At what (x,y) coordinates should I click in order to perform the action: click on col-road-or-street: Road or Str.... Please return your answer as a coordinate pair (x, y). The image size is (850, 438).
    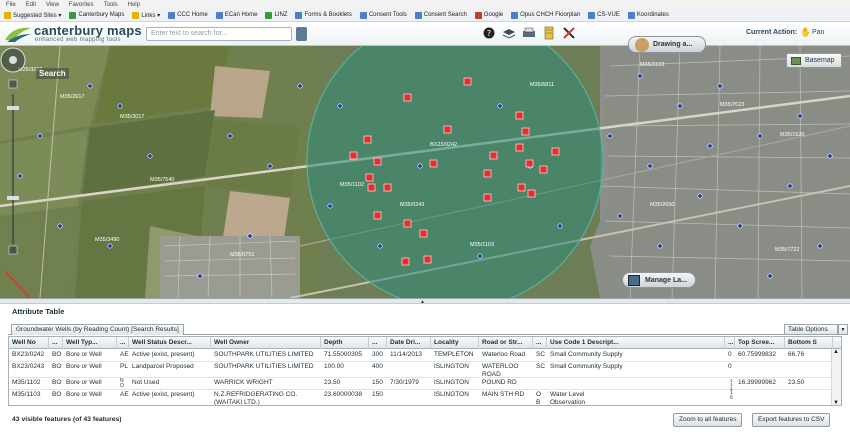
    Looking at the image, I should click on (506, 343).